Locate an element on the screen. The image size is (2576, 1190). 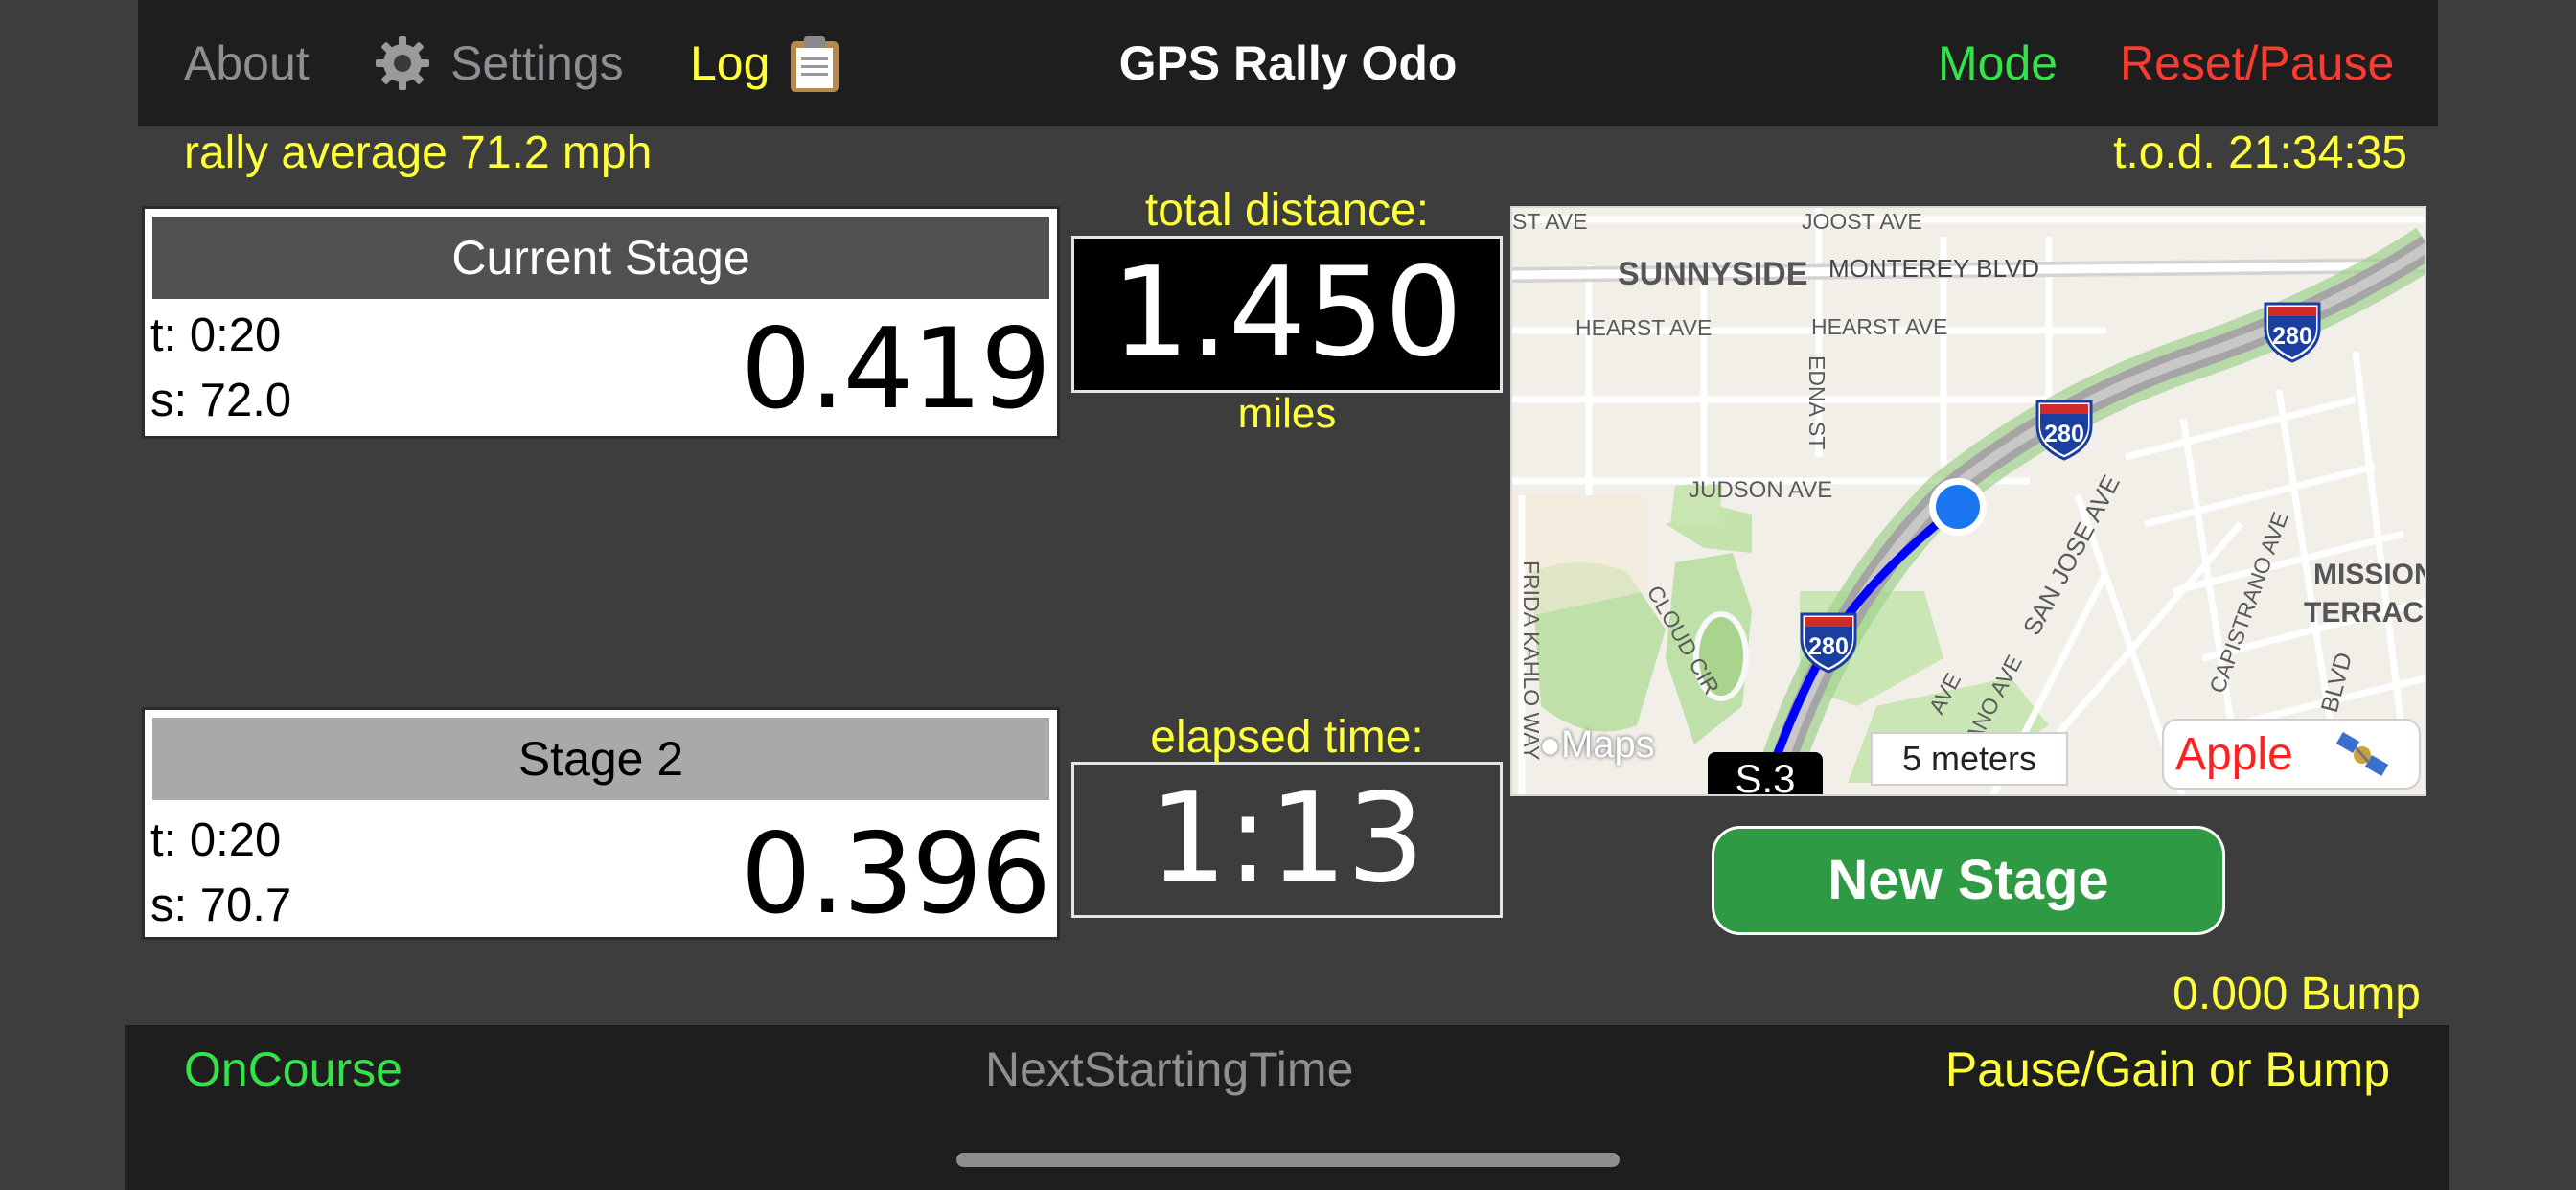
satellite-toggle-button: Apple is located at coordinates (2291, 755).